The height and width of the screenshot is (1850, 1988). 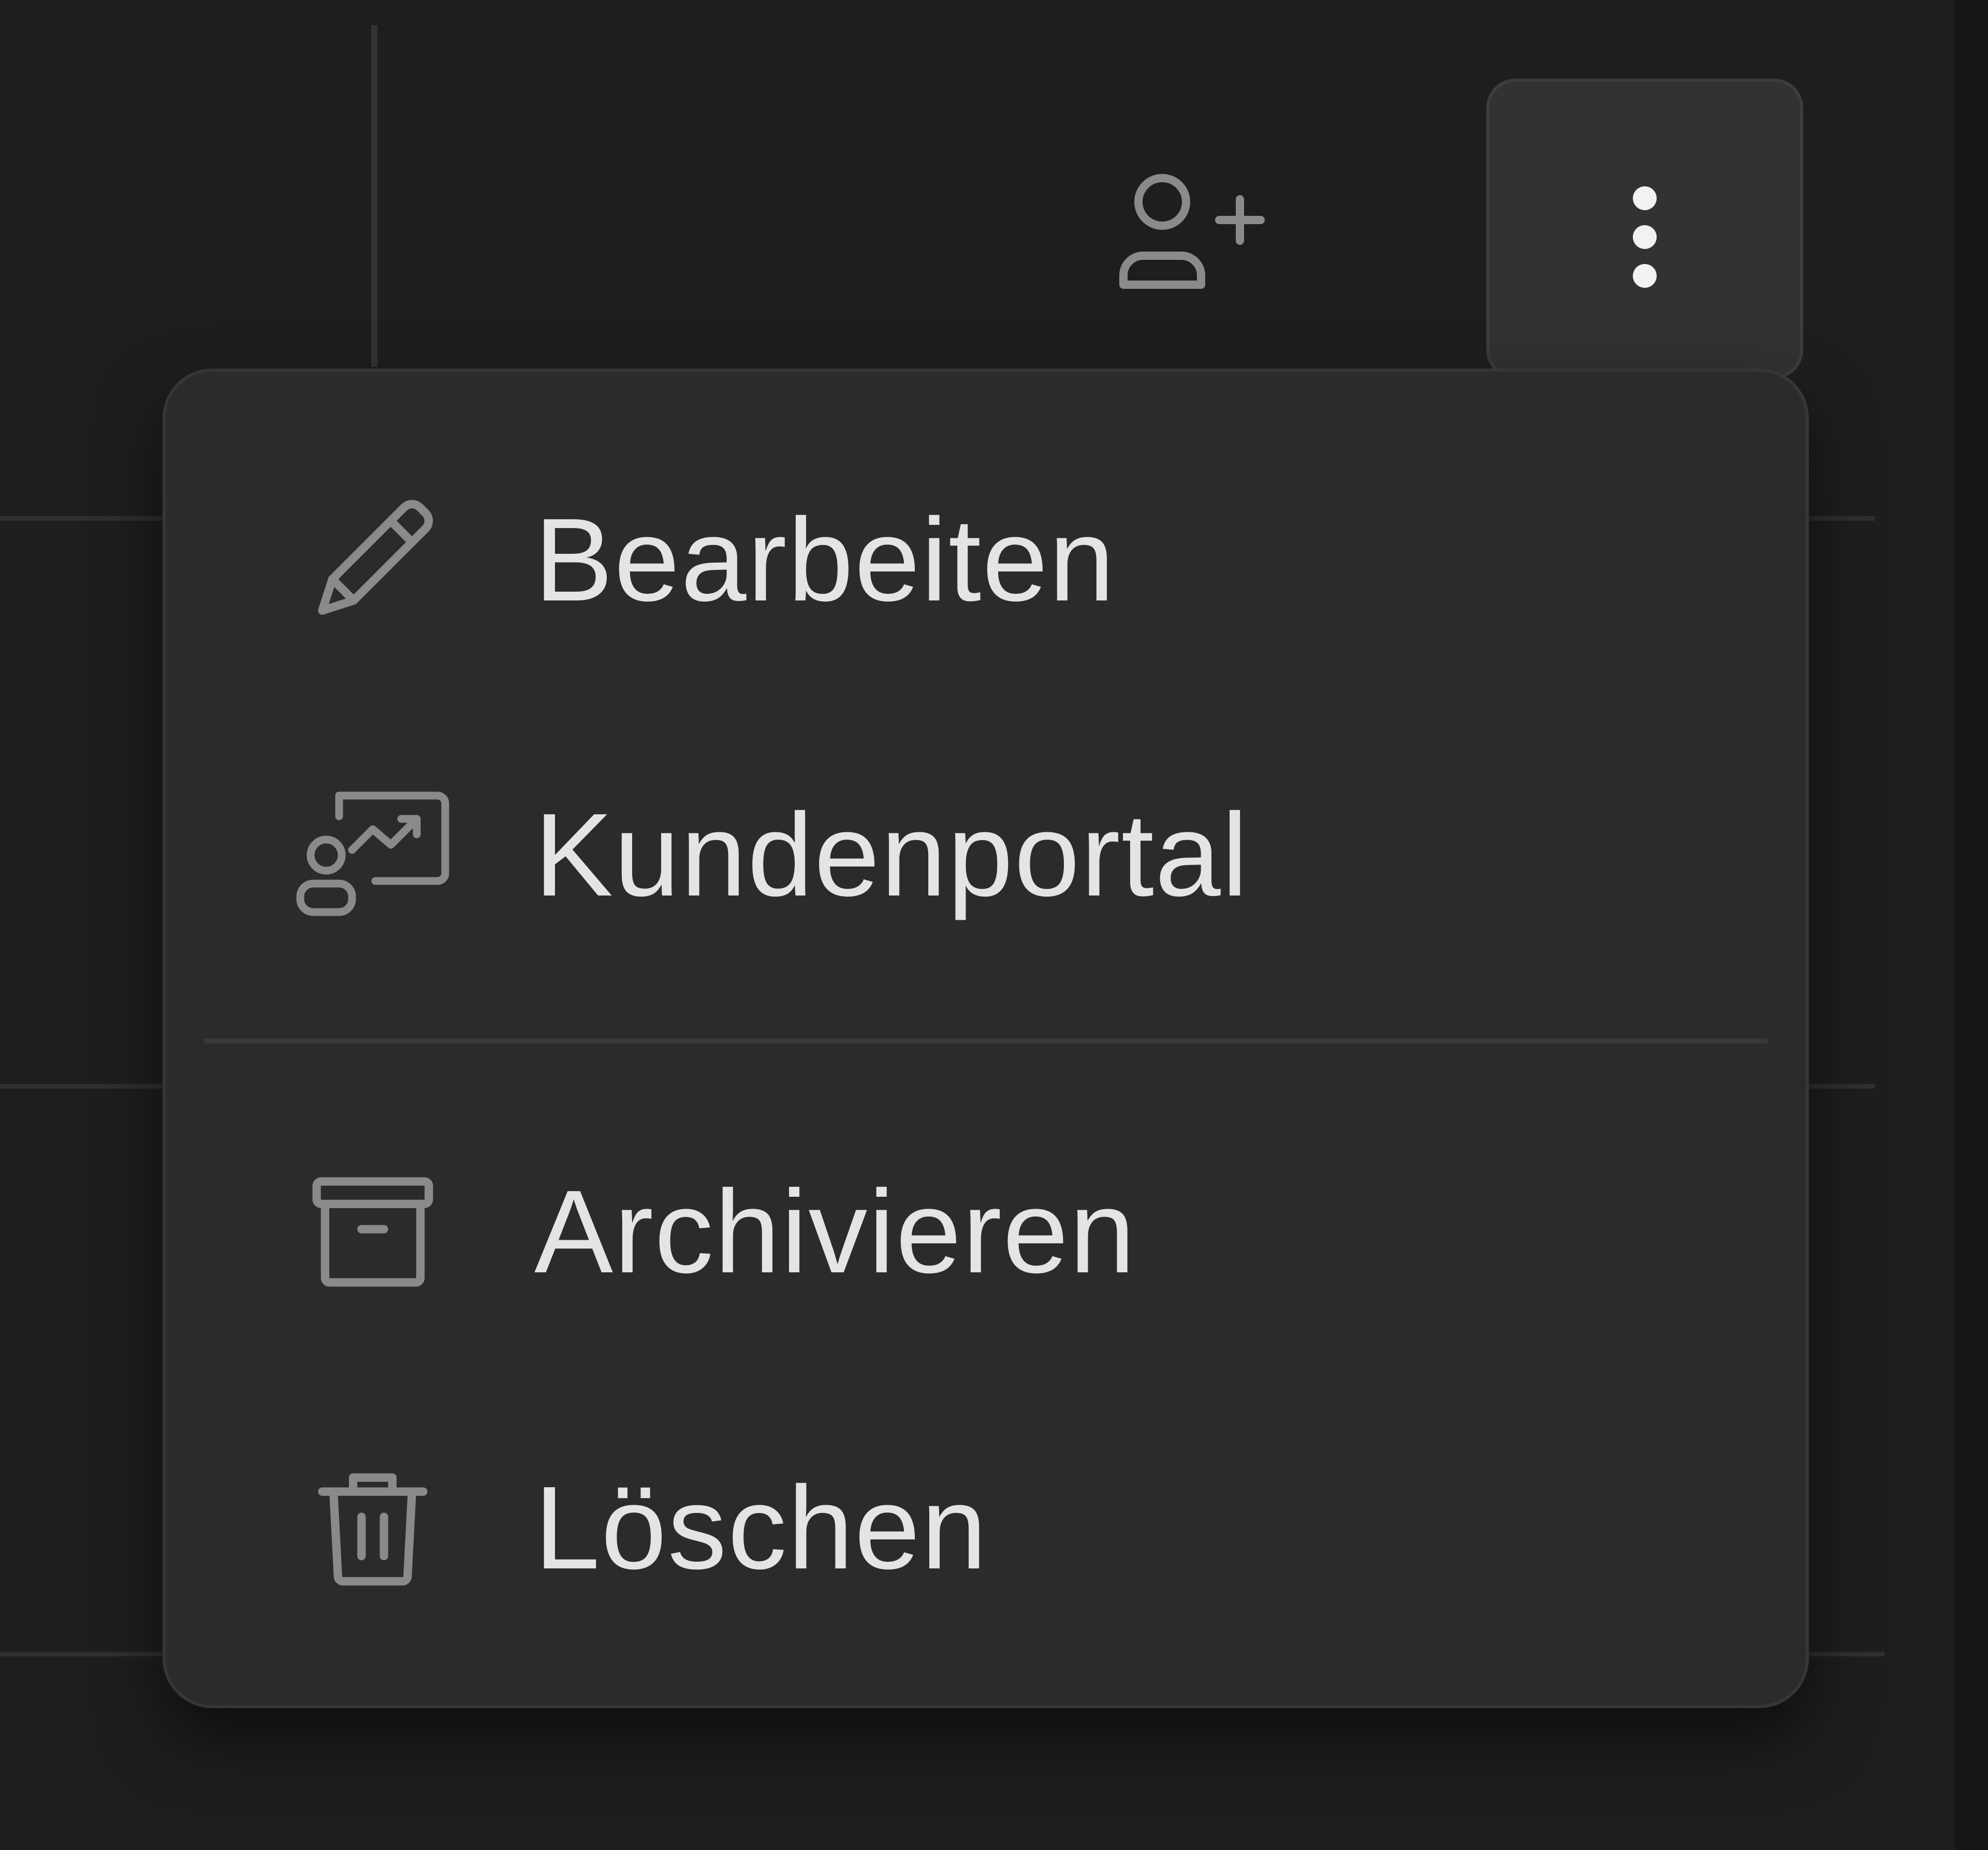 I want to click on menu-item-delete: Löschen, so click(x=986, y=1528).